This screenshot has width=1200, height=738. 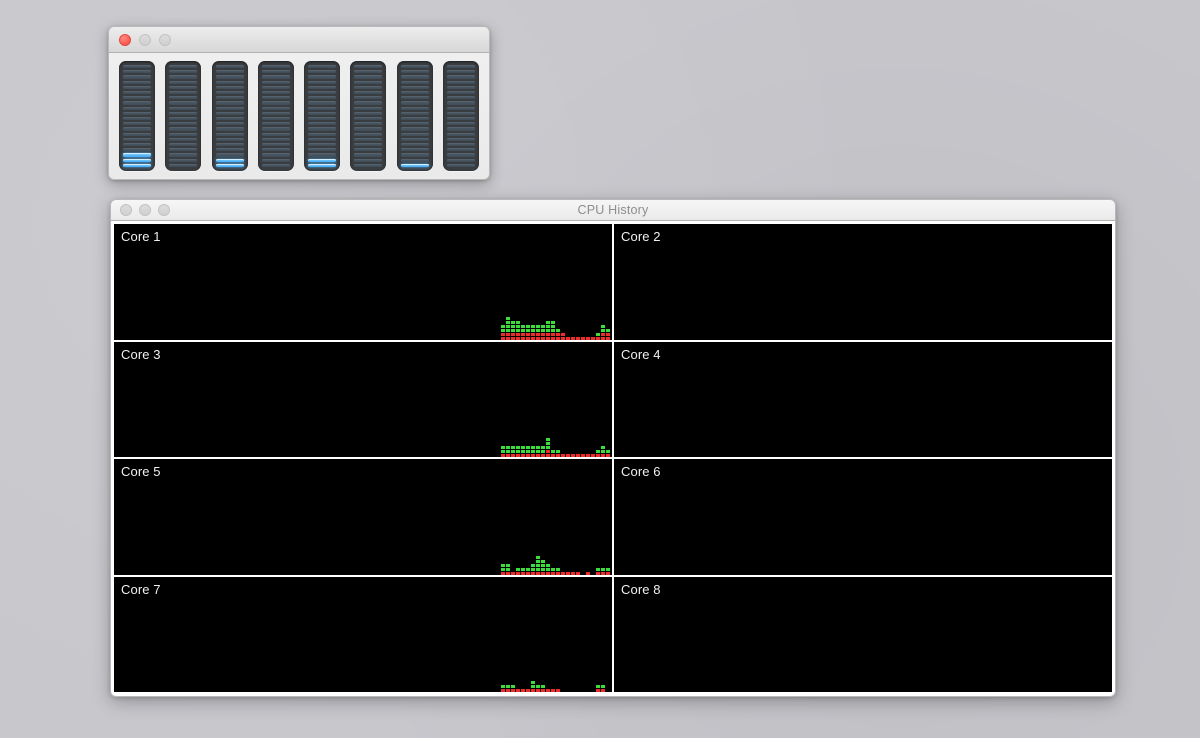 I want to click on core-panel-7: Core 7, so click(x=363, y=634).